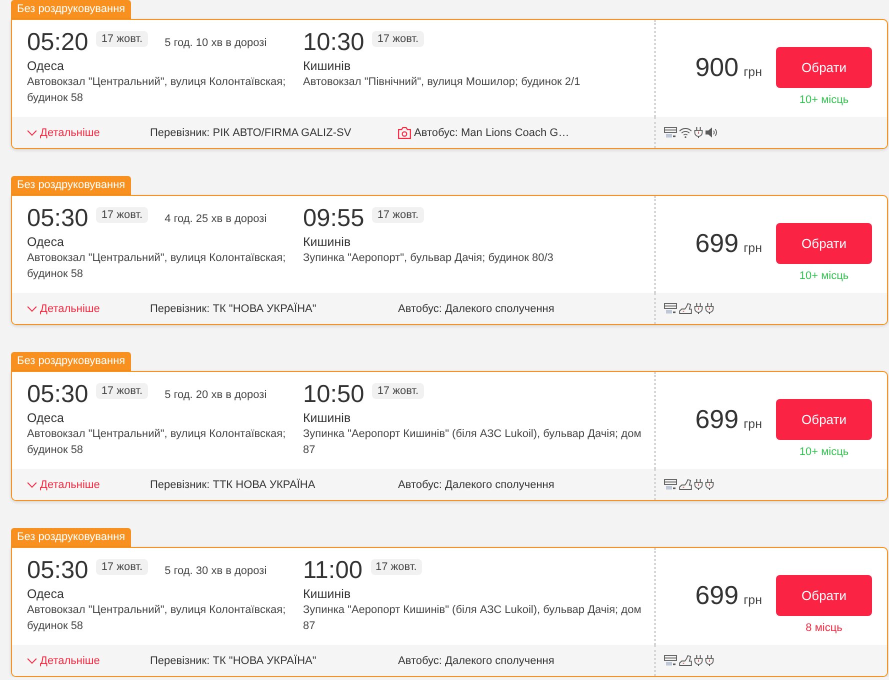 The height and width of the screenshot is (680, 889). Describe the element at coordinates (251, 132) in the screenshot. I see `carrier-text: Перевізник: РІК АВТО/FIRMA GALIZ-SV` at that location.